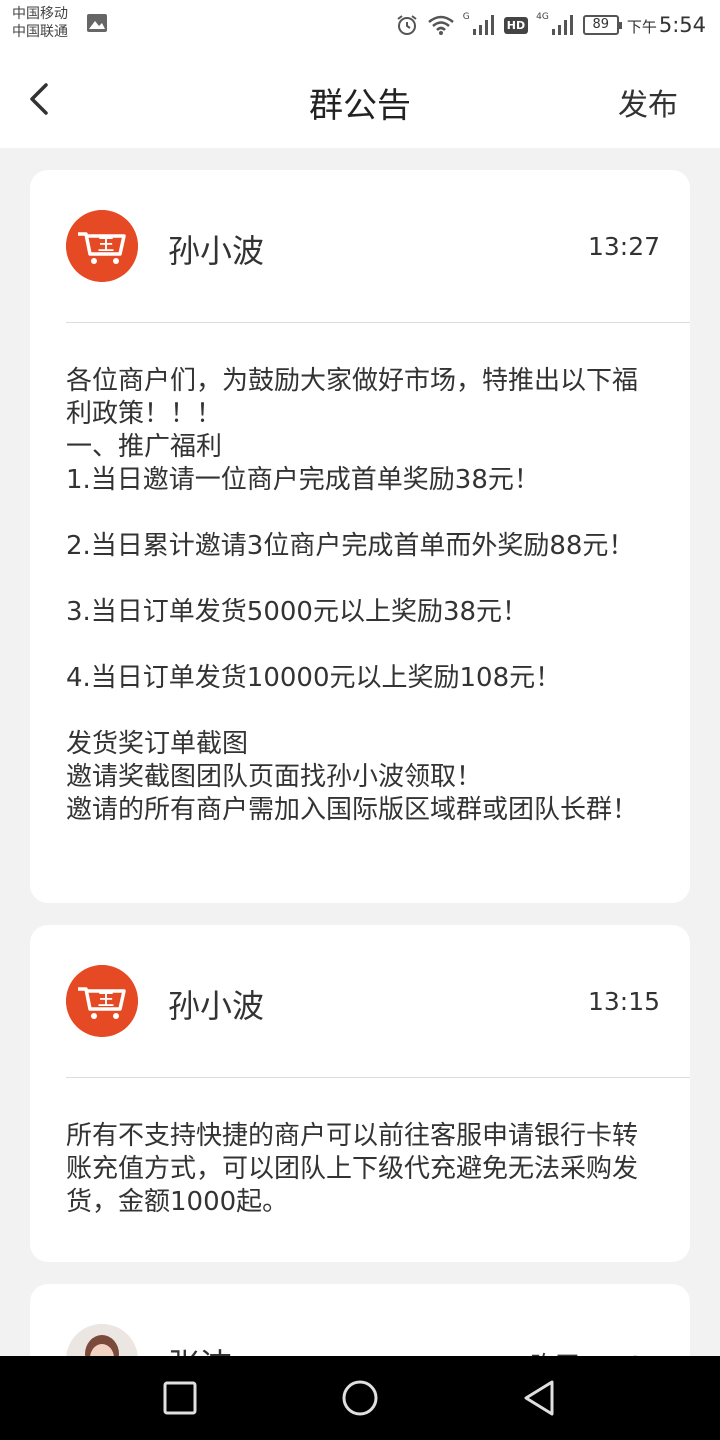 This screenshot has width=720, height=1440. What do you see at coordinates (360, 106) in the screenshot?
I see `page-title: 群公告` at bounding box center [360, 106].